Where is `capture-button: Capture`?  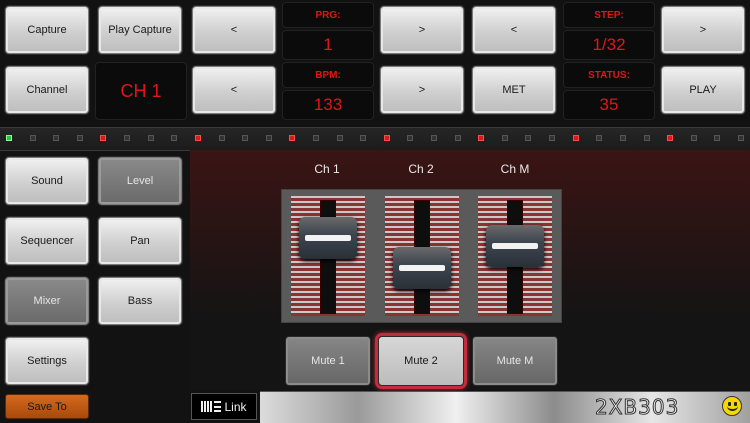 capture-button: Capture is located at coordinates (47, 30).